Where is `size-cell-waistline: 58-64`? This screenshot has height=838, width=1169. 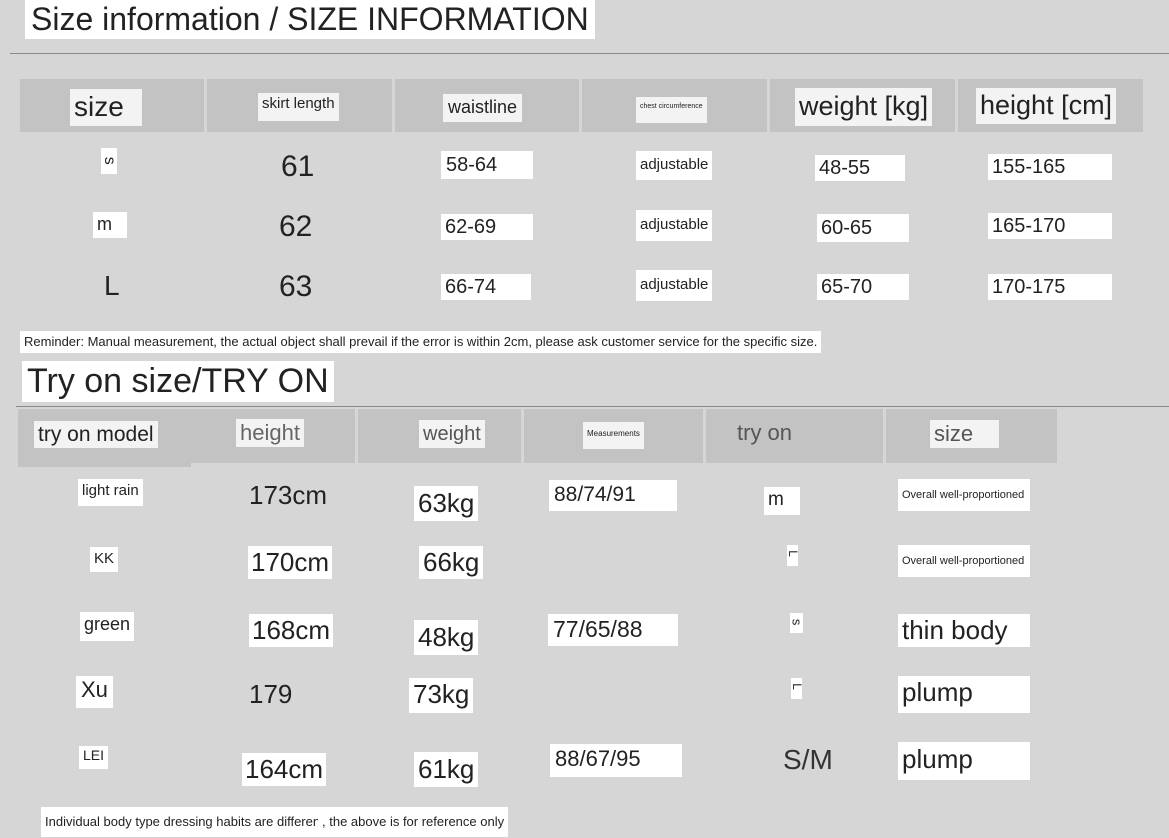 size-cell-waistline: 58-64 is located at coordinates (487, 165).